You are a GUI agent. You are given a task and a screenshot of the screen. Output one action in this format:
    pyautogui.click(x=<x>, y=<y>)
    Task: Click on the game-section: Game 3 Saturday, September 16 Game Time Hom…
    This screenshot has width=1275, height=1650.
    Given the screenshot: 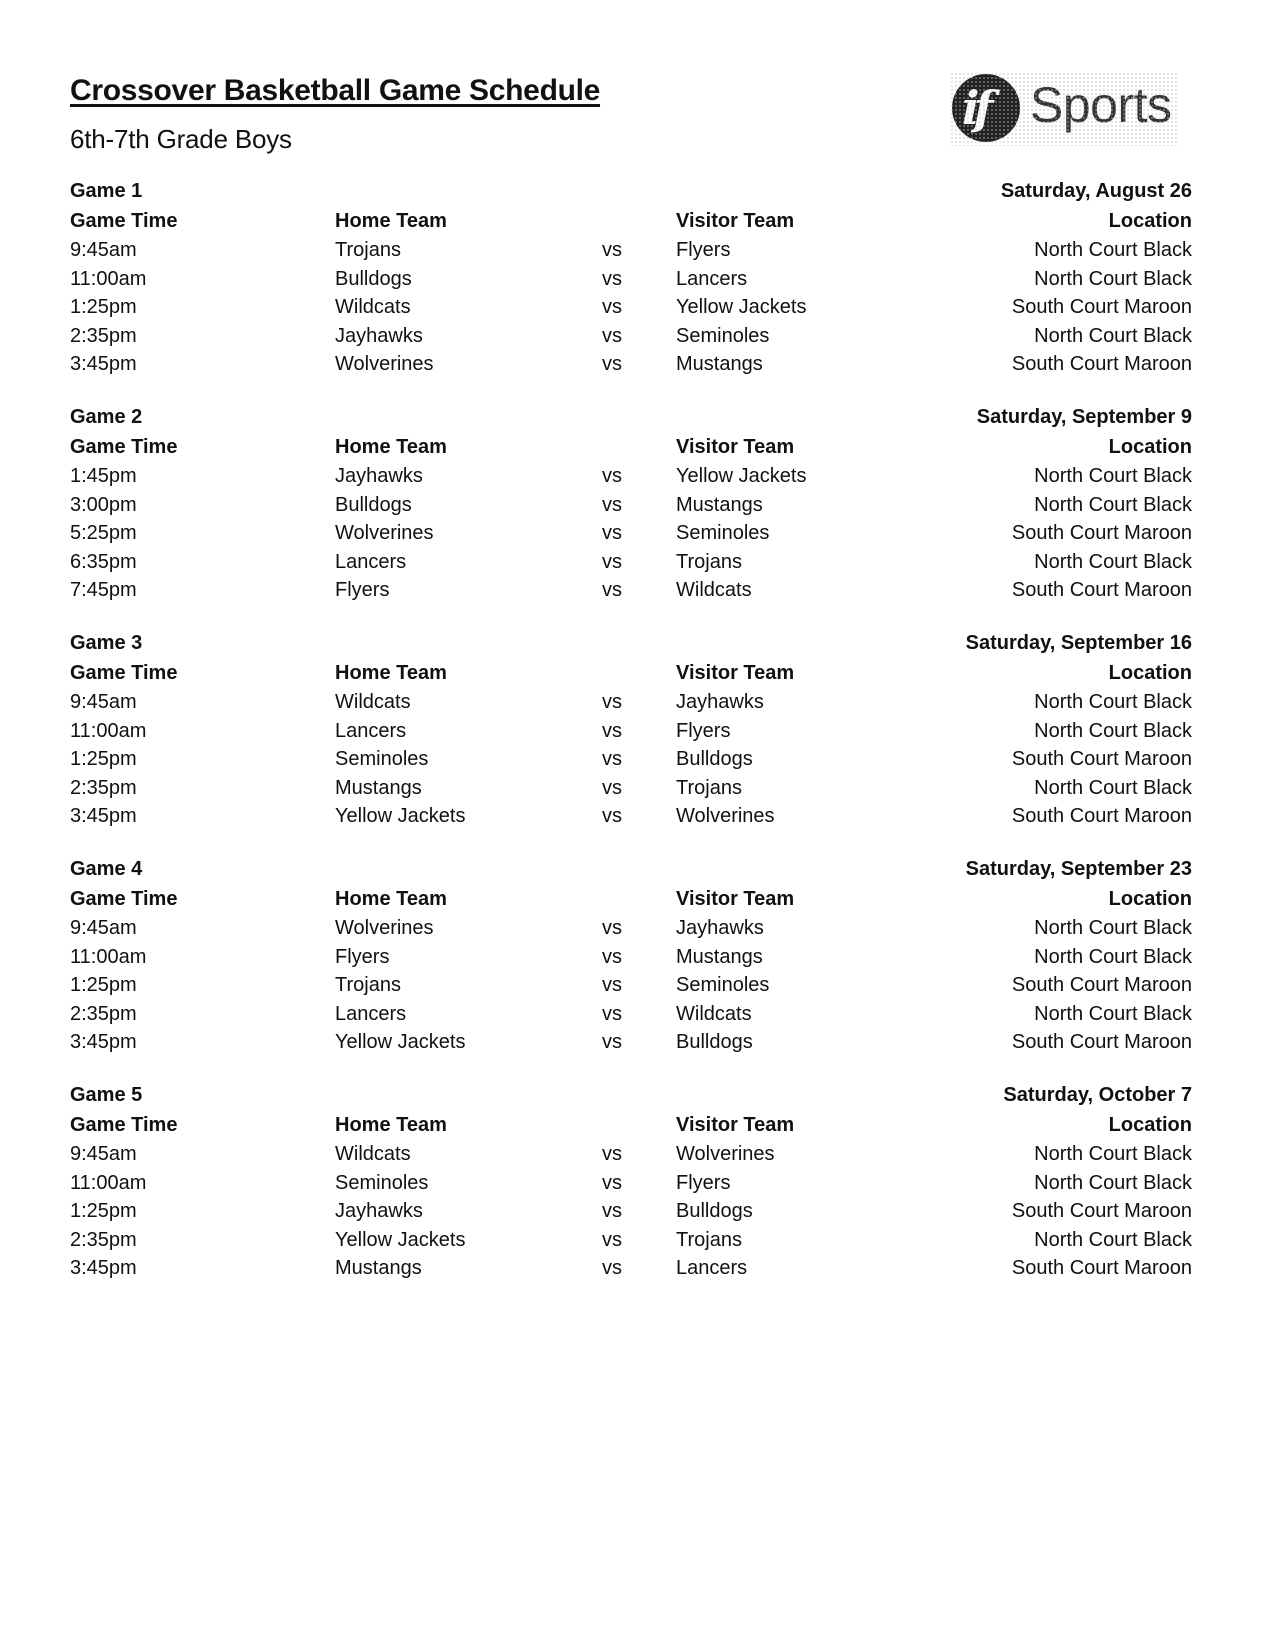 What is the action you would take?
    pyautogui.click(x=631, y=729)
    